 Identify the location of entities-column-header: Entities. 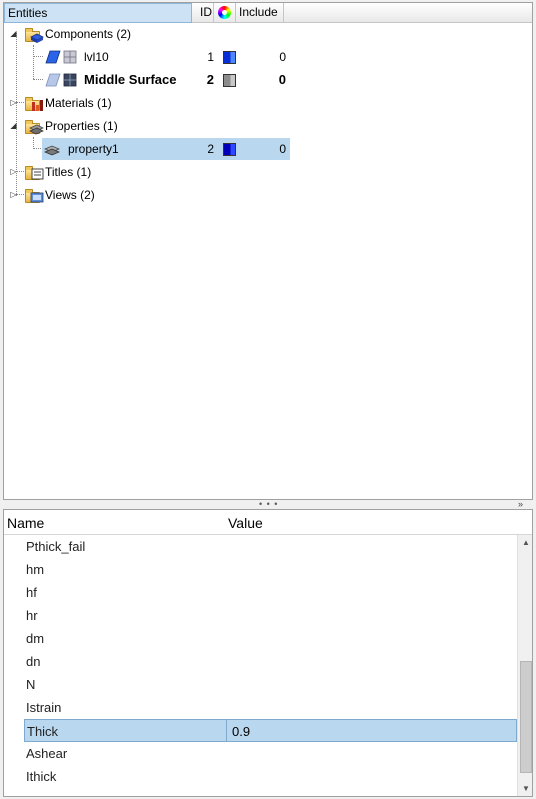
(98, 13).